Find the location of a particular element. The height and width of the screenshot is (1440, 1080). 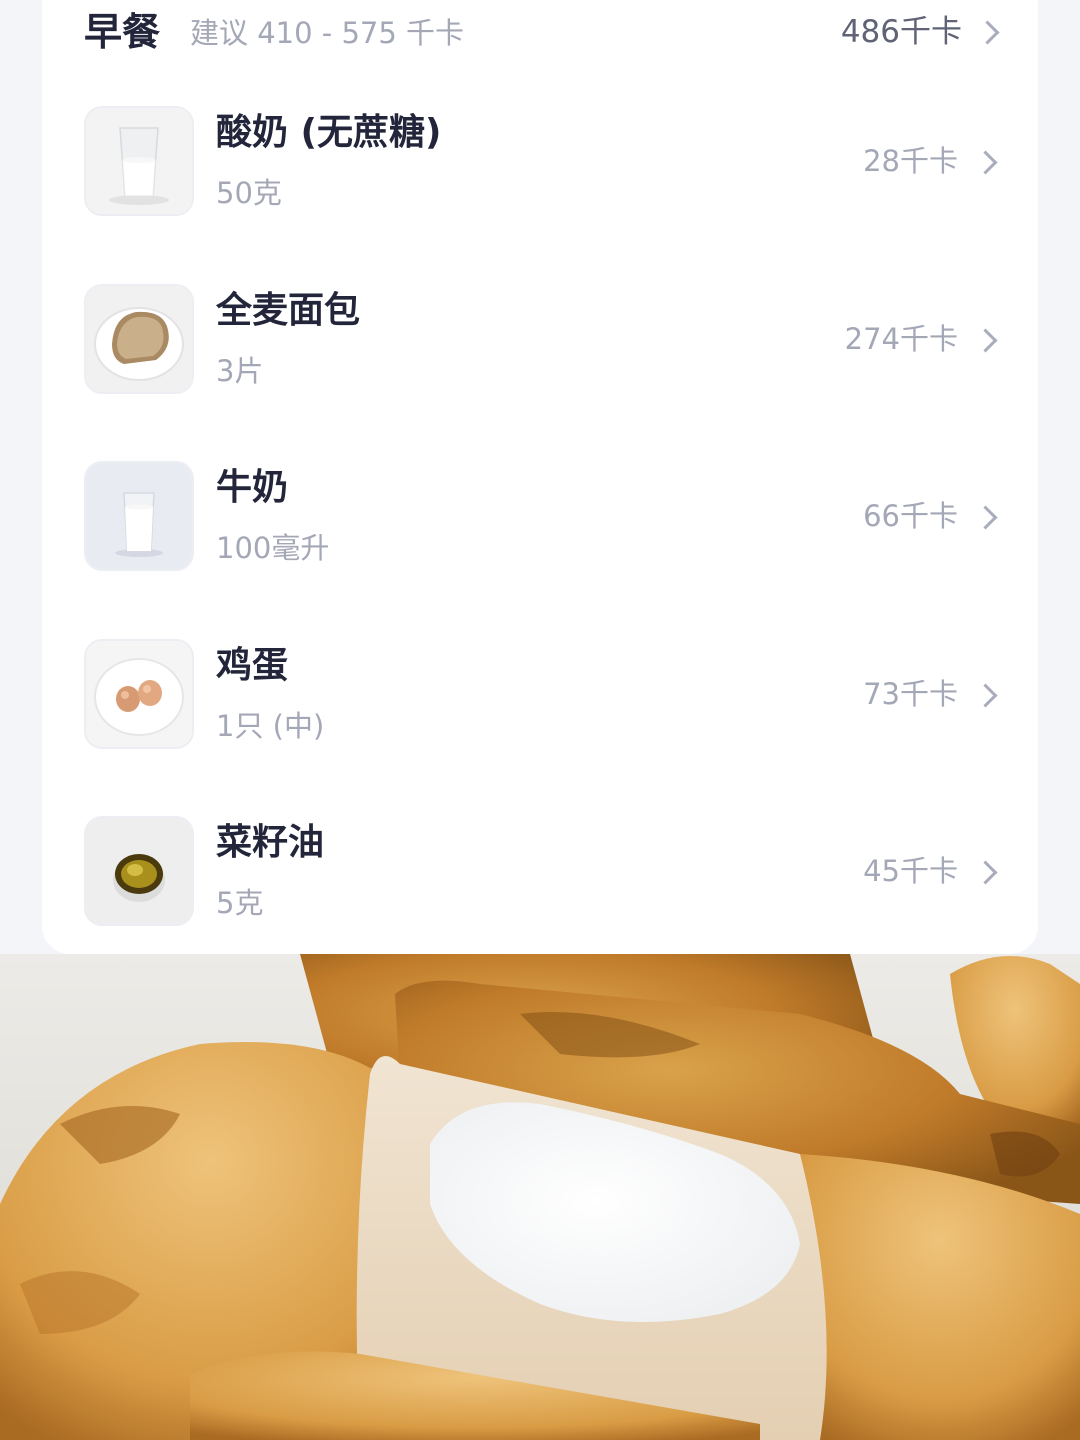

food-quantity: 5克 is located at coordinates (240, 903).